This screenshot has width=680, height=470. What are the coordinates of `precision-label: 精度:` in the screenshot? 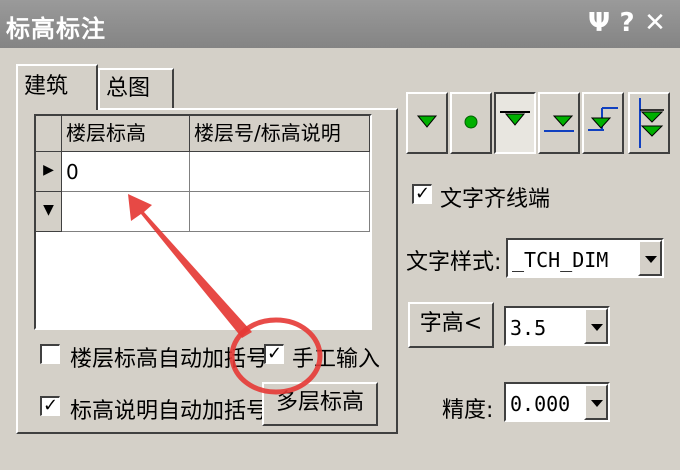 It's located at (468, 410).